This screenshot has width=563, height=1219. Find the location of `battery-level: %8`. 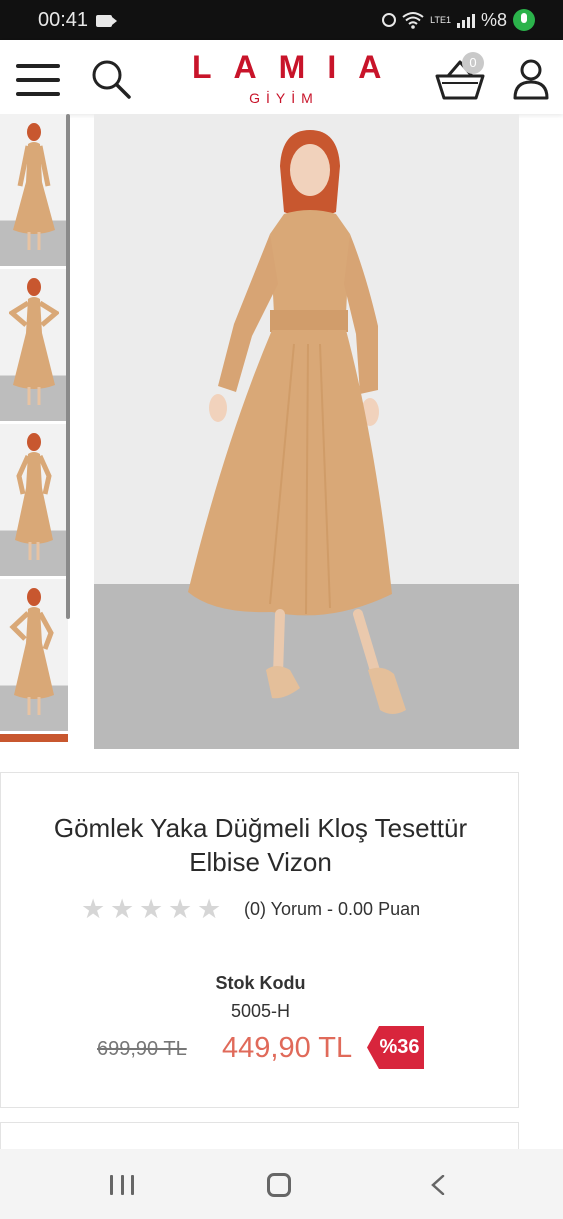

battery-level: %8 is located at coordinates (493, 19).